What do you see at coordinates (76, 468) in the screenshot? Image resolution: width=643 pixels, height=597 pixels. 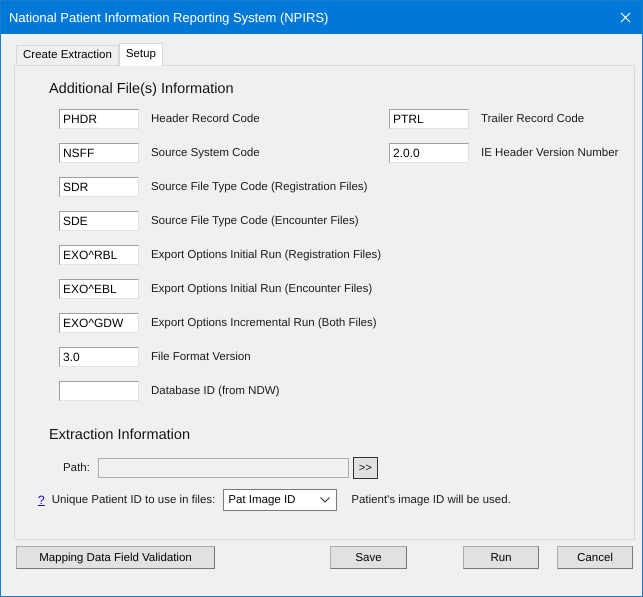 I see `field-label: Path:` at bounding box center [76, 468].